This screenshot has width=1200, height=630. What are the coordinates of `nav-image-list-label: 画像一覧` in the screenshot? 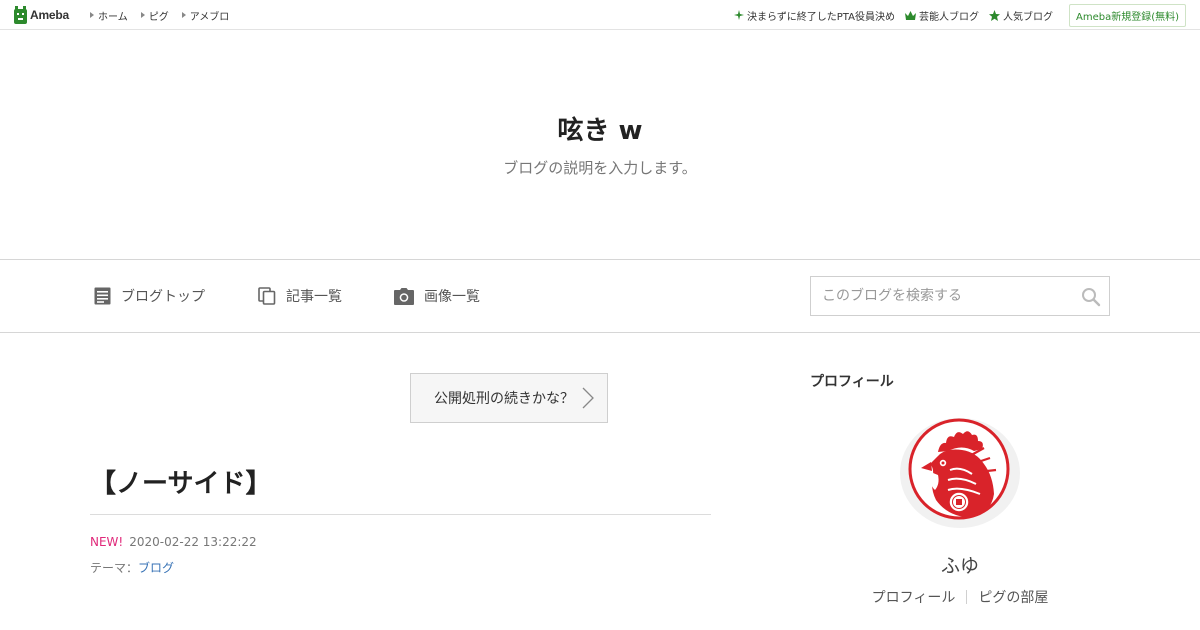 It's located at (452, 297).